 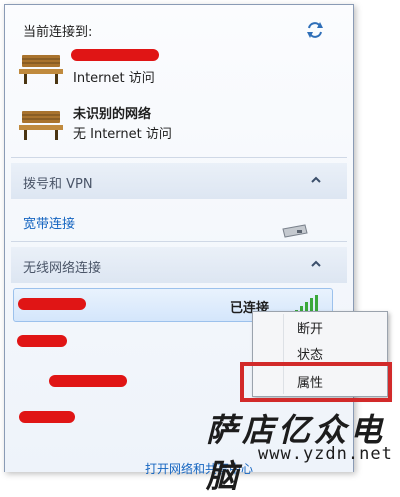 What do you see at coordinates (316, 382) in the screenshot?
I see `highlight-box` at bounding box center [316, 382].